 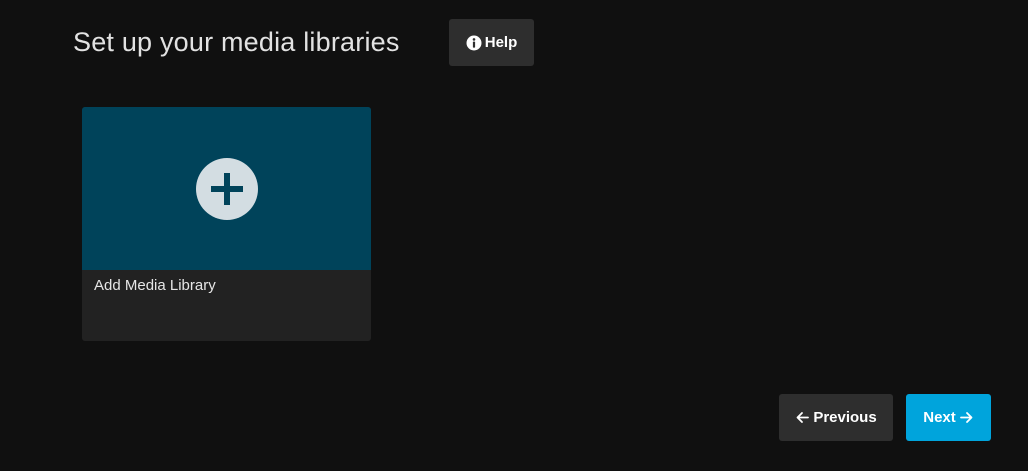 What do you see at coordinates (845, 417) in the screenshot?
I see `previous-button-label: Previous` at bounding box center [845, 417].